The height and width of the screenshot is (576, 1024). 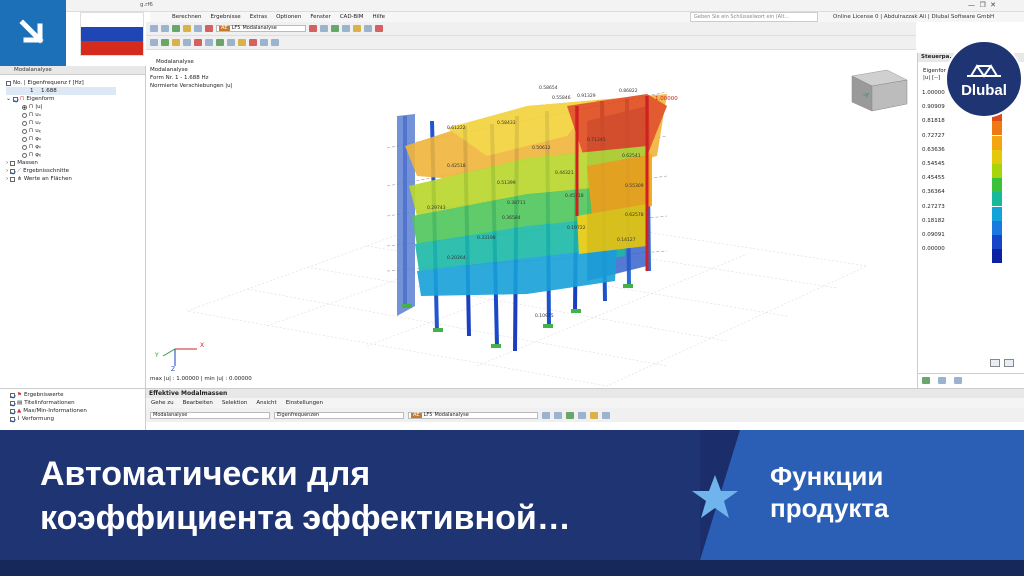 I want to click on nav-ergebnisschnitte: › ⟋ Ergebnisschnitte, so click(x=75, y=171).